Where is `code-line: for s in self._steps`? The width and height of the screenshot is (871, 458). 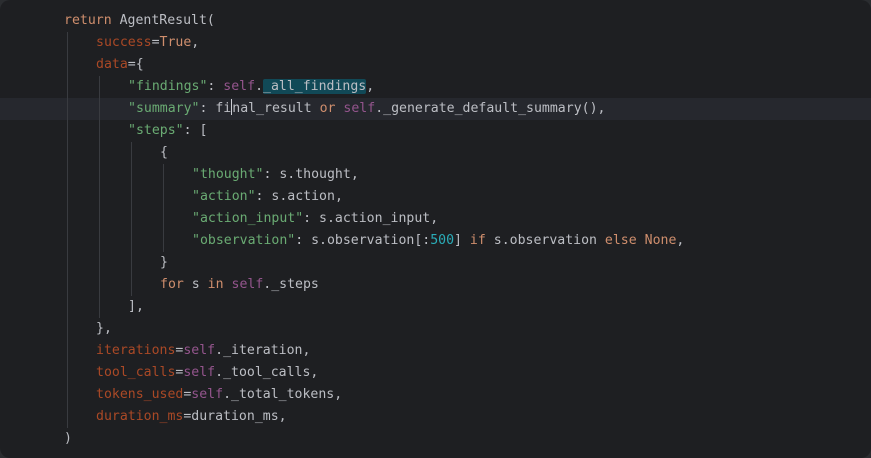
code-line: for s in self._steps is located at coordinates (435, 285).